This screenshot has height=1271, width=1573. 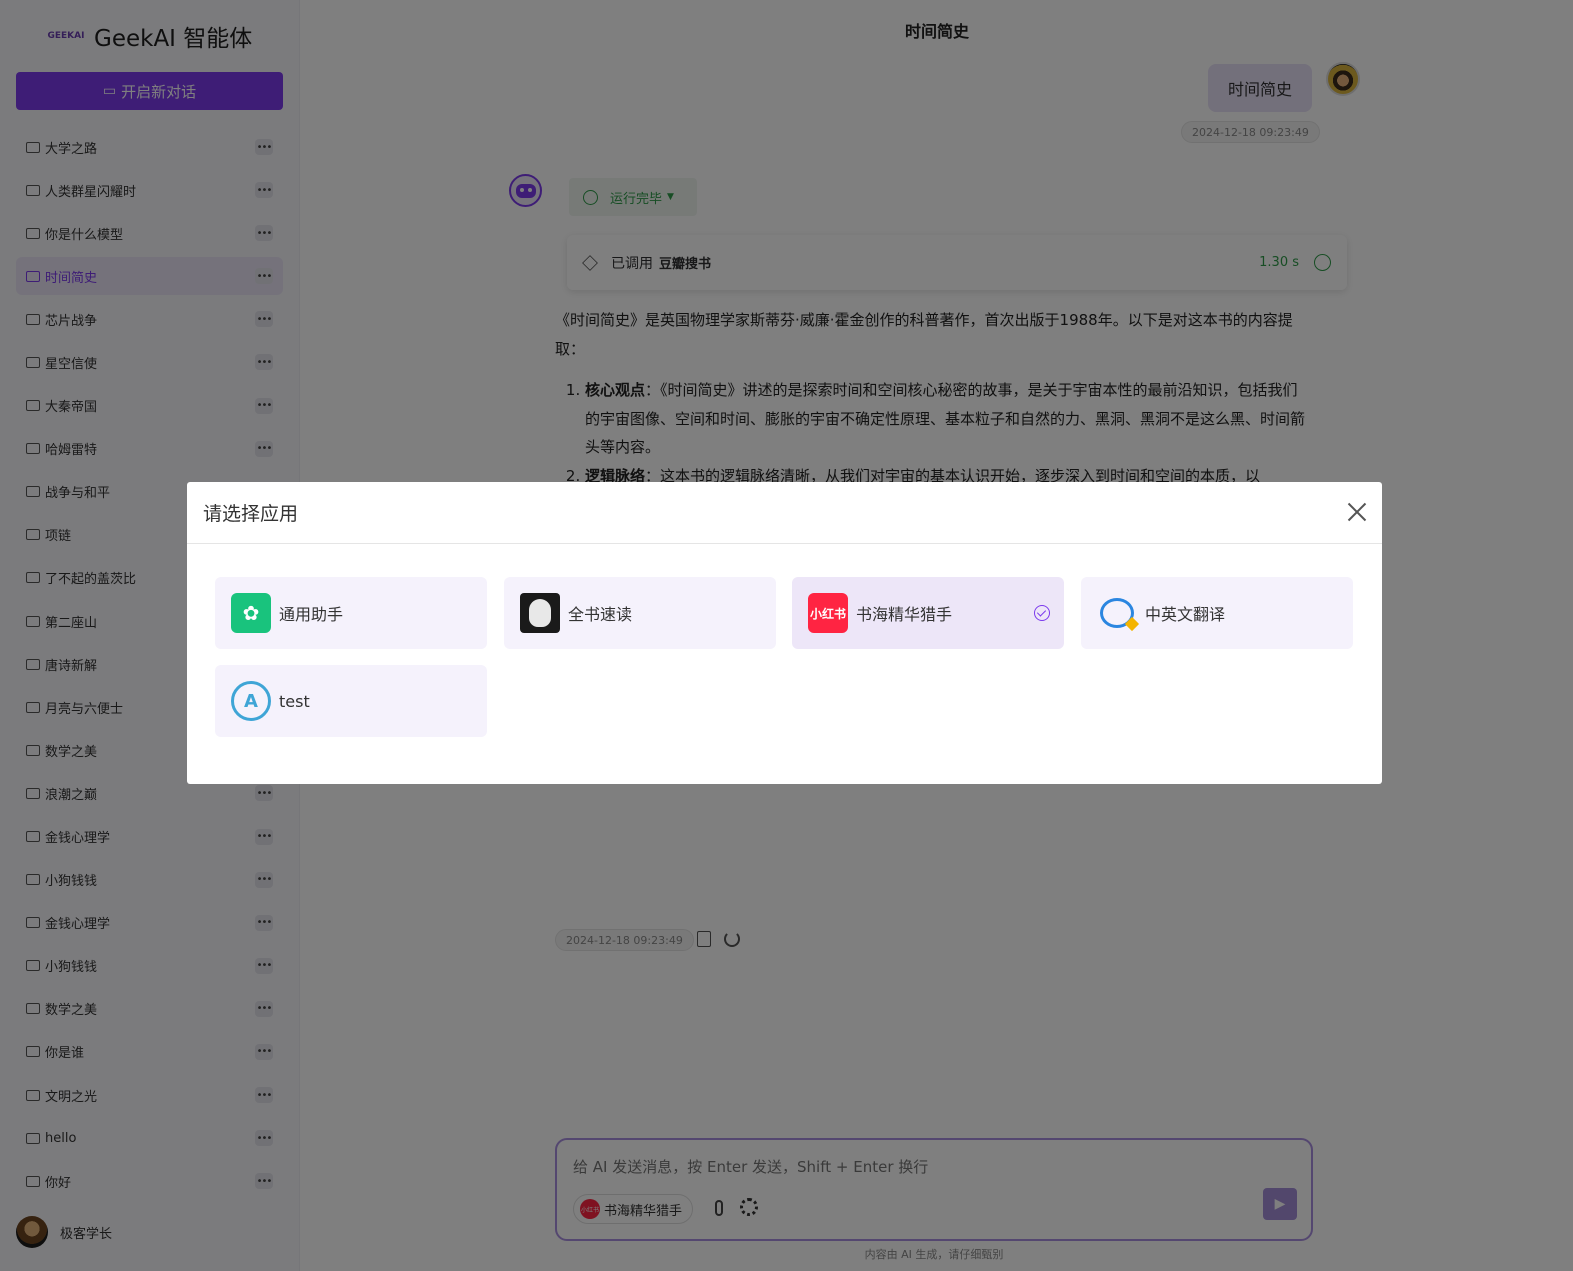 I want to click on app-name: 全书速读, so click(x=600, y=614).